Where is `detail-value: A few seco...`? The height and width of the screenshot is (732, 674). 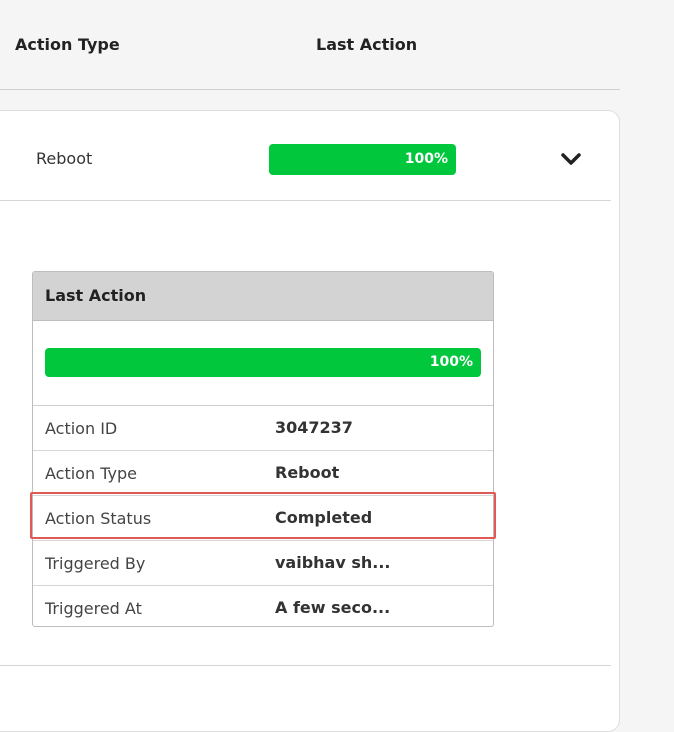 detail-value: A few seco... is located at coordinates (333, 607).